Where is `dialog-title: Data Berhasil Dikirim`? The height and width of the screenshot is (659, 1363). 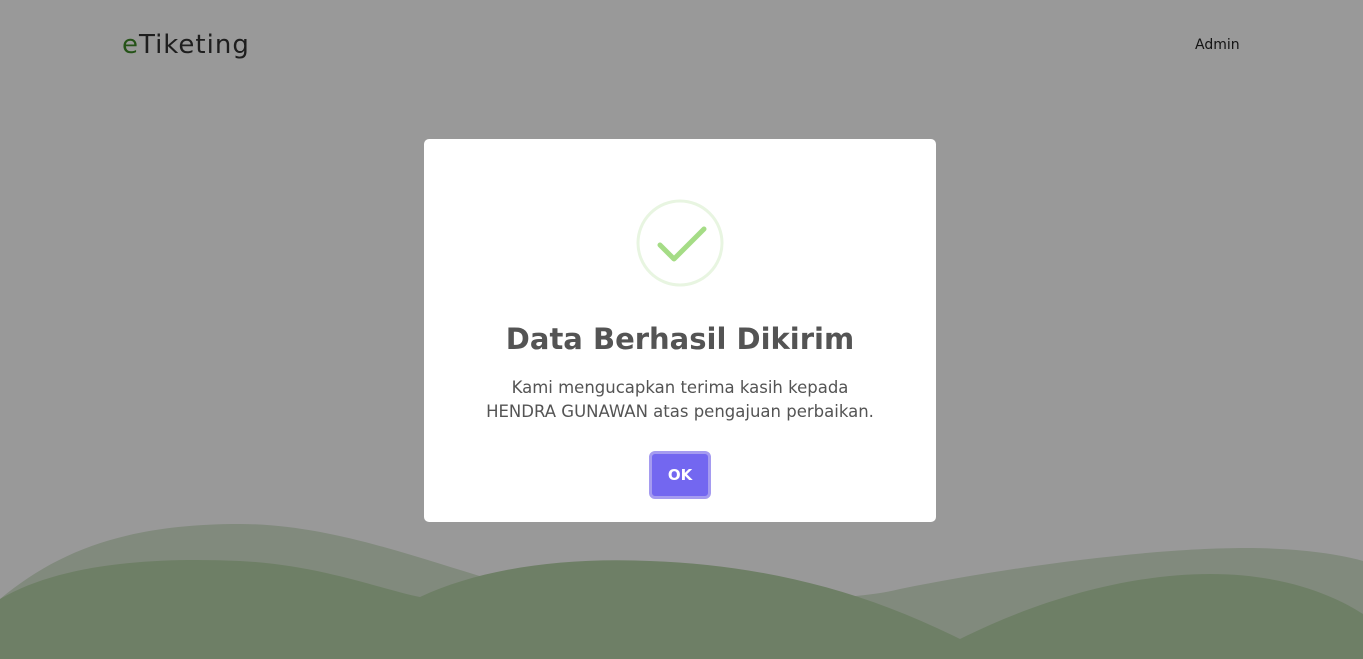
dialog-title: Data Berhasil Dikirim is located at coordinates (680, 339).